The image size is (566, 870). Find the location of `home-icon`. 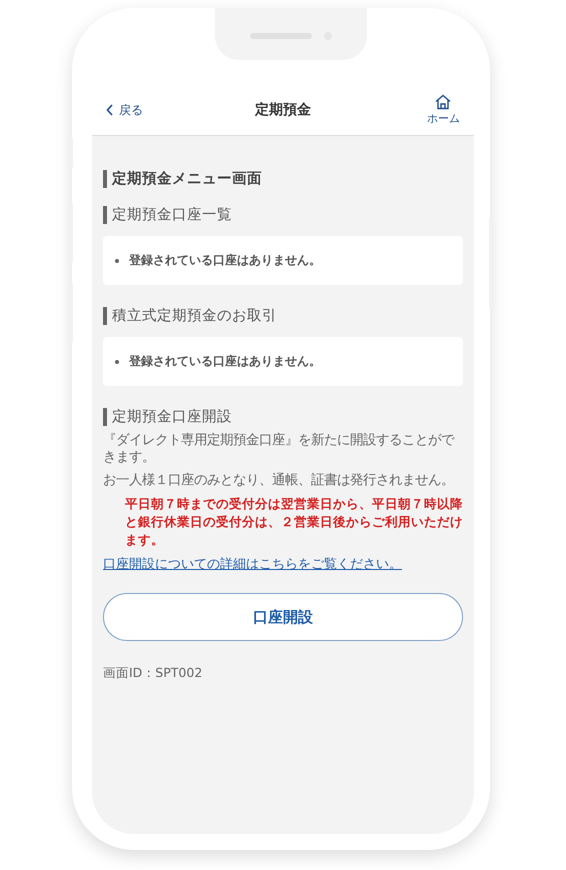

home-icon is located at coordinates (443, 102).